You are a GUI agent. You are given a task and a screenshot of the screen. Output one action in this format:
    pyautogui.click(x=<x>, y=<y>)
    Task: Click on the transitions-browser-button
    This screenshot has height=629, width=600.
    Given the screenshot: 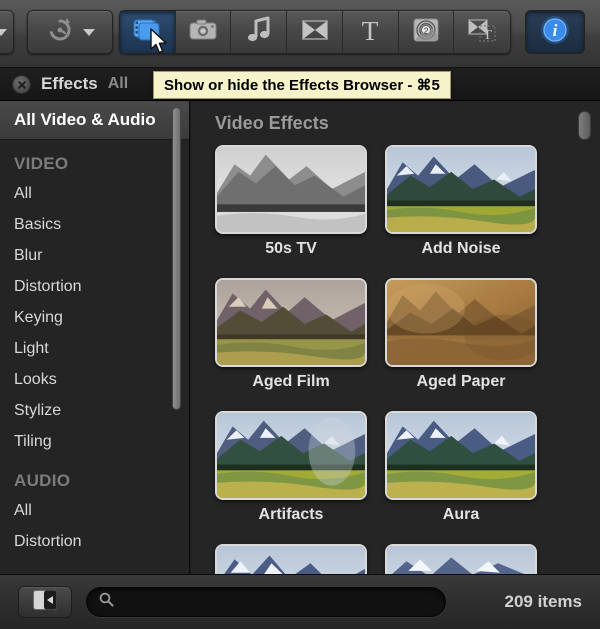 What is the action you would take?
    pyautogui.click(x=315, y=32)
    